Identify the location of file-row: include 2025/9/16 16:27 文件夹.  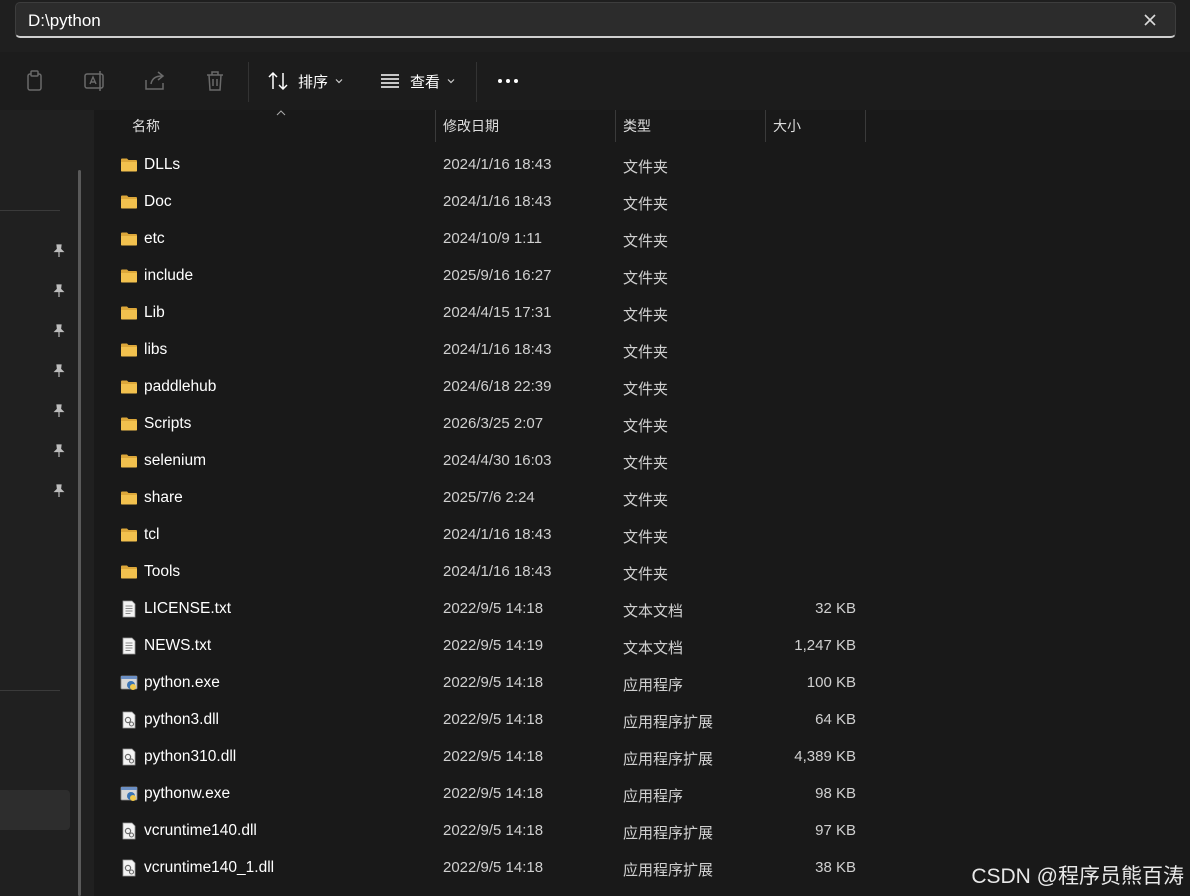
(484, 276).